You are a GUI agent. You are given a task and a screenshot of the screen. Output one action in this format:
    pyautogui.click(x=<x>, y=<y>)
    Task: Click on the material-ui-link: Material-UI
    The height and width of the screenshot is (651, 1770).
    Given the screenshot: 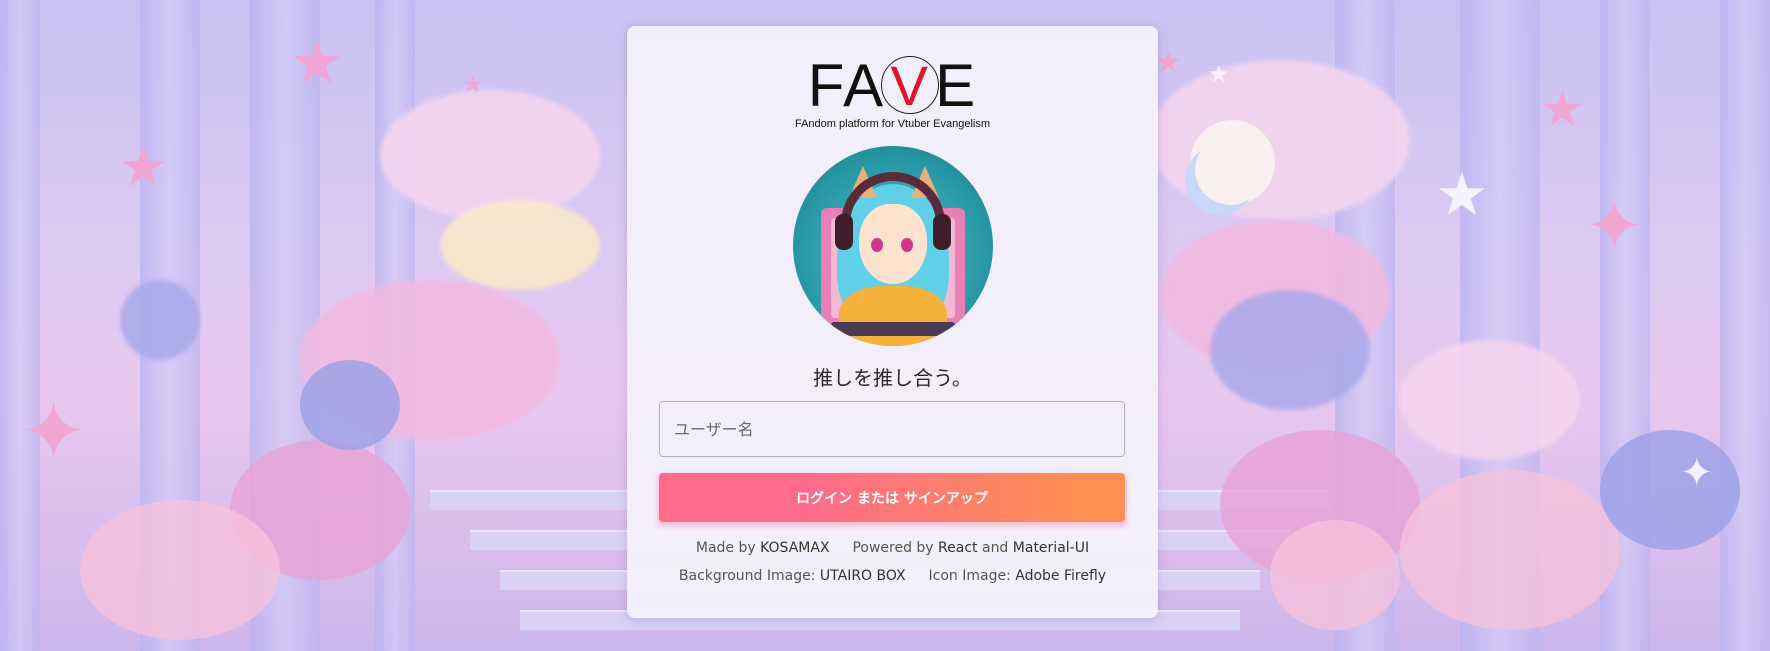 What is the action you would take?
    pyautogui.click(x=1051, y=548)
    